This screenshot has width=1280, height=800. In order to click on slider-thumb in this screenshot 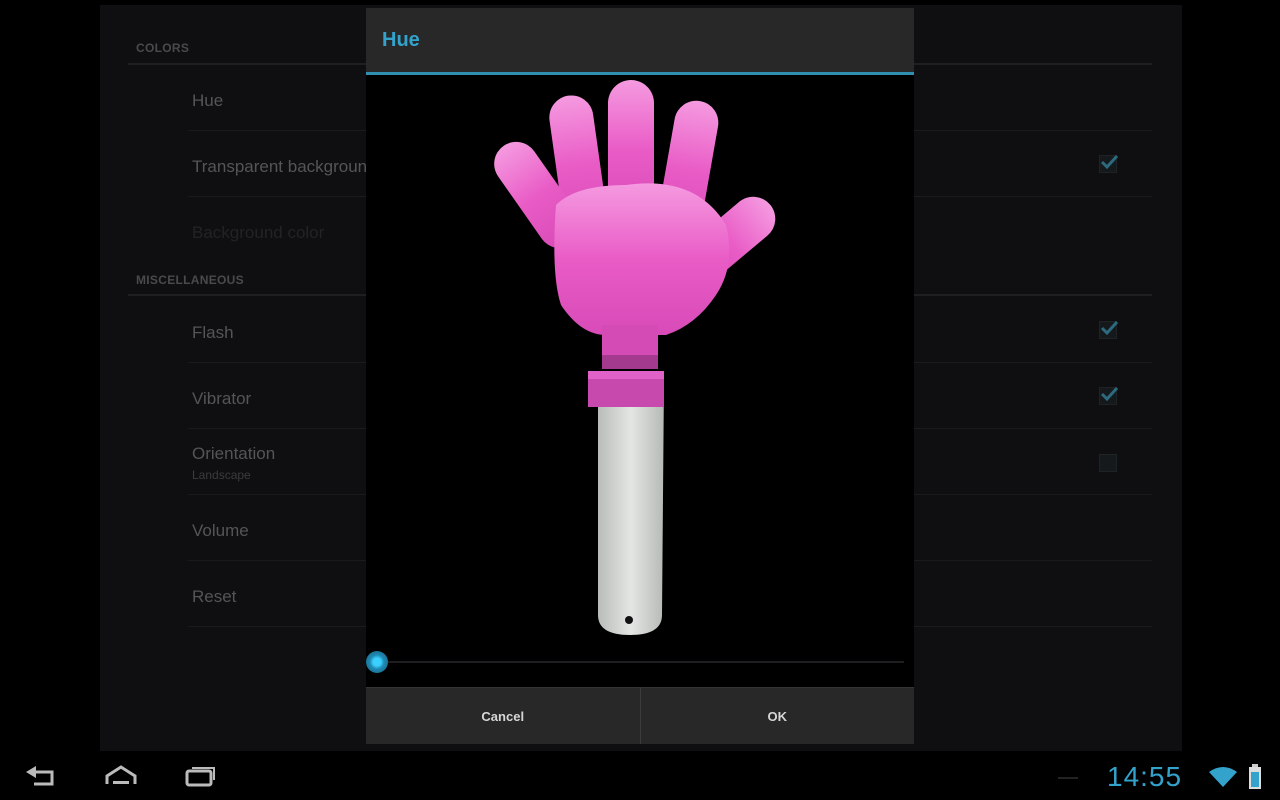, I will do `click(377, 662)`.